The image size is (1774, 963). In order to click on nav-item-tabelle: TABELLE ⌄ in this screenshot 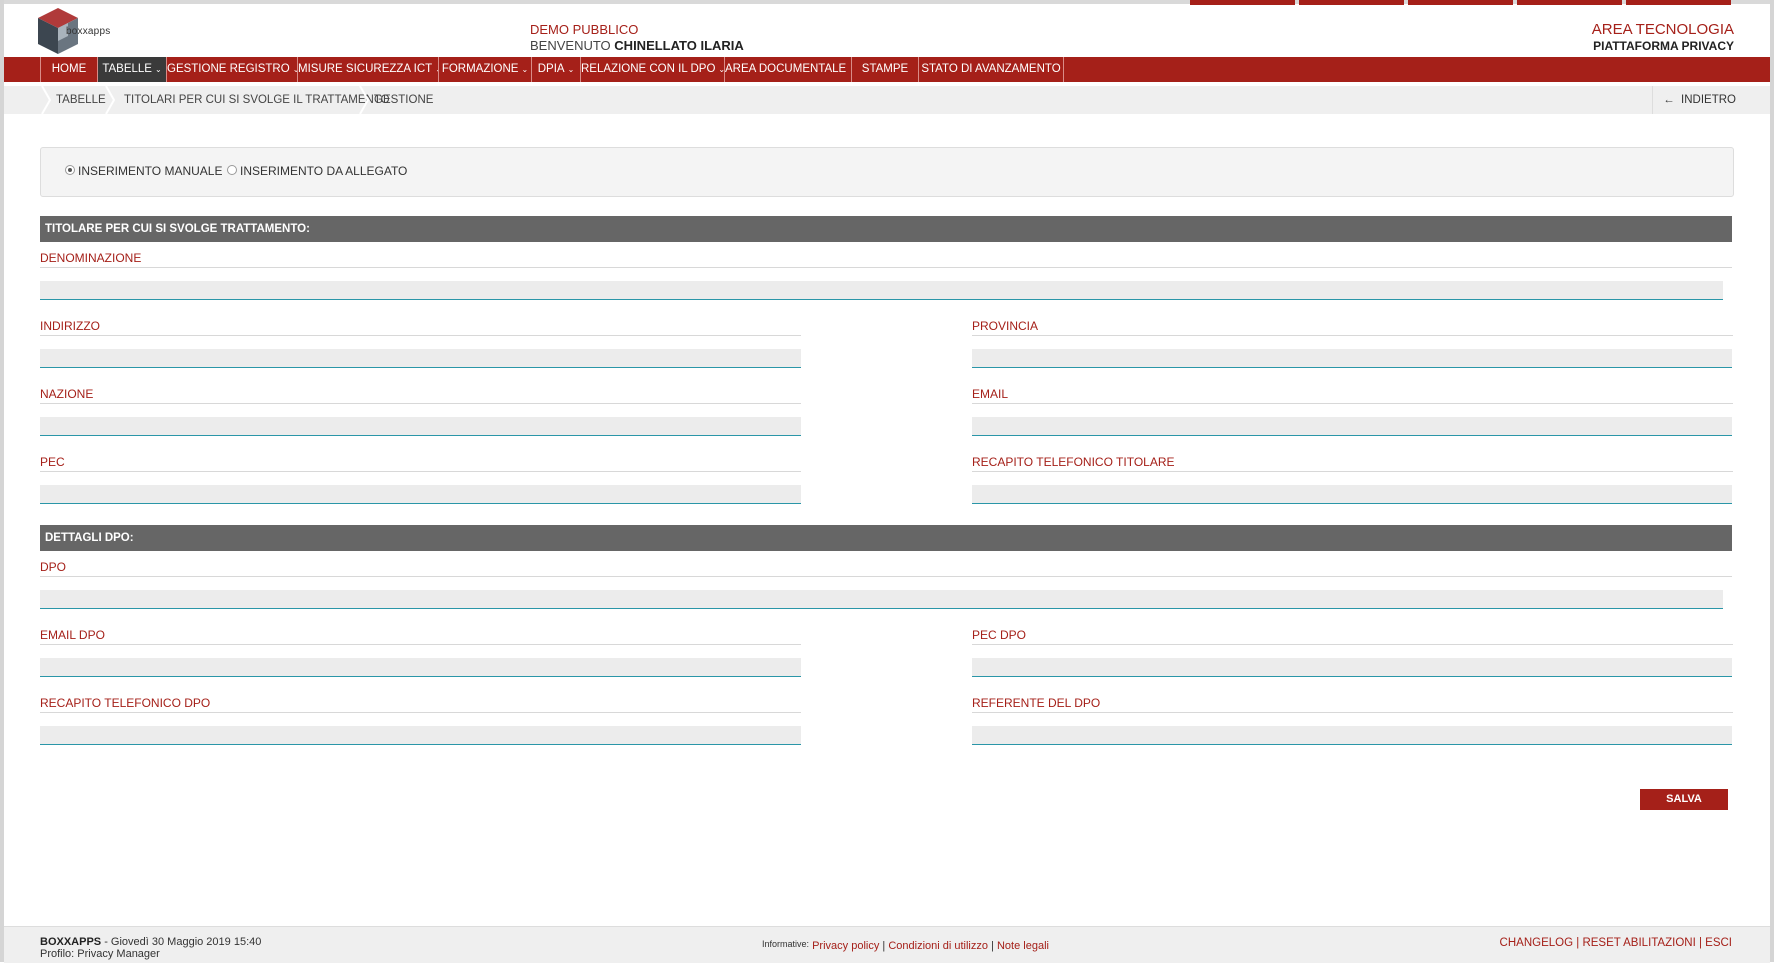, I will do `click(131, 69)`.